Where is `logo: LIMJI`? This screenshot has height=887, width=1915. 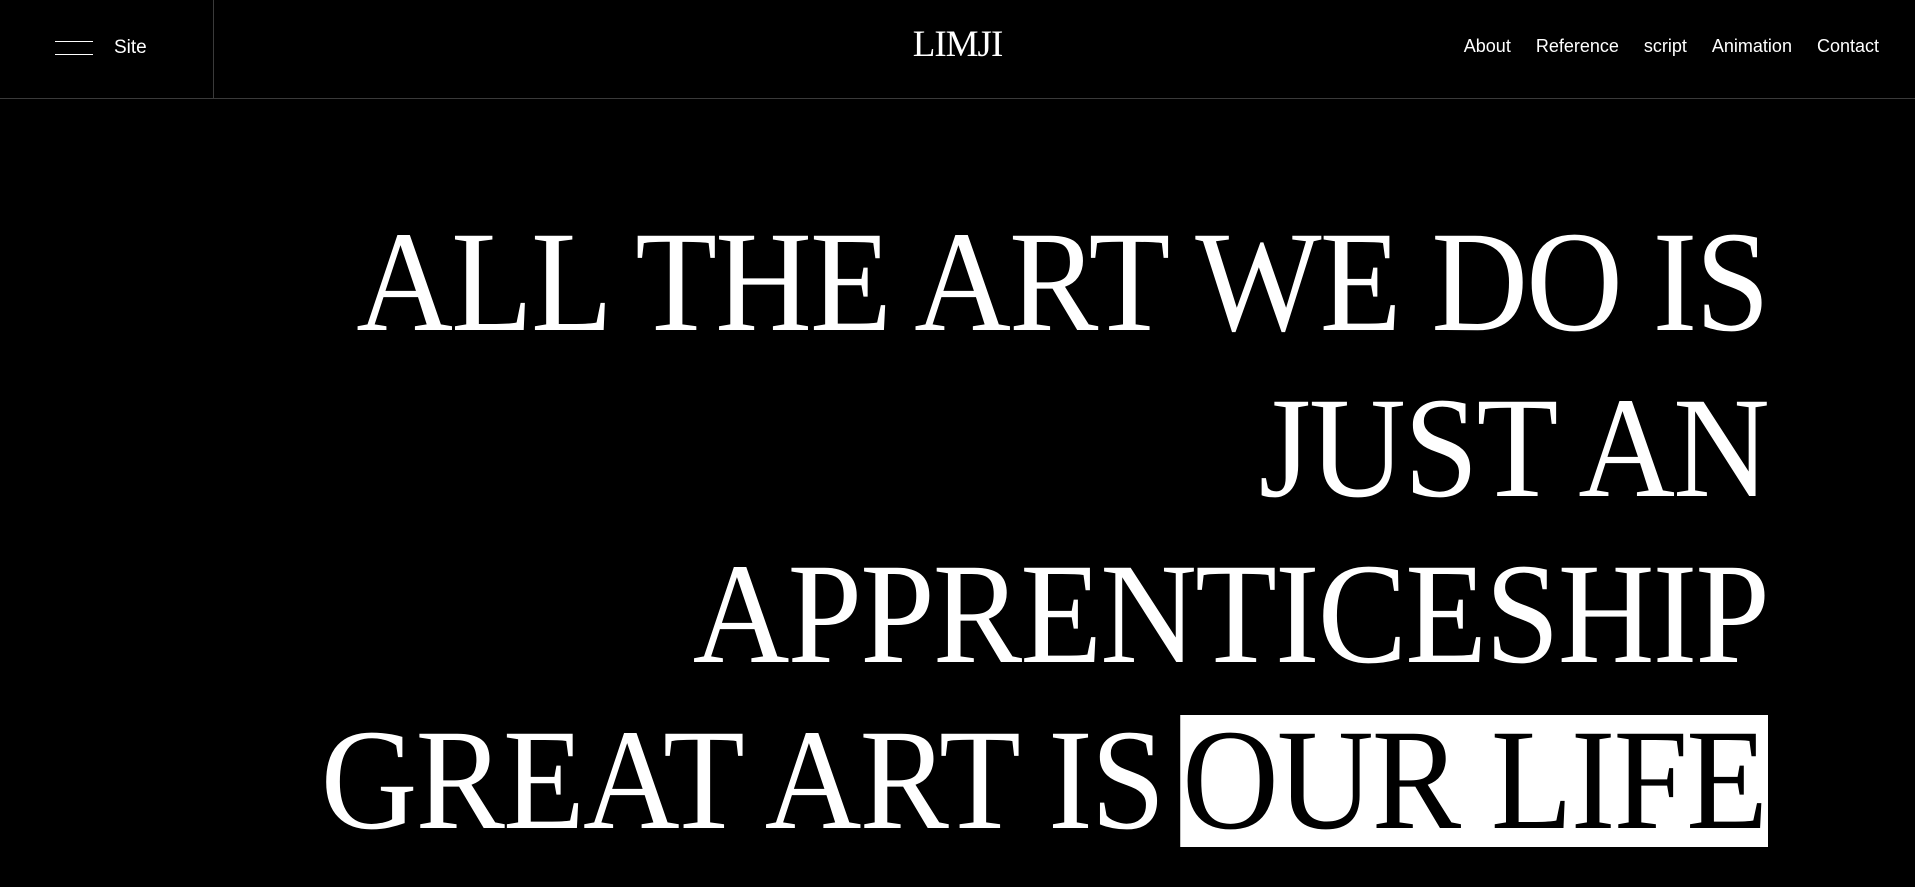 logo: LIMJI is located at coordinates (958, 44).